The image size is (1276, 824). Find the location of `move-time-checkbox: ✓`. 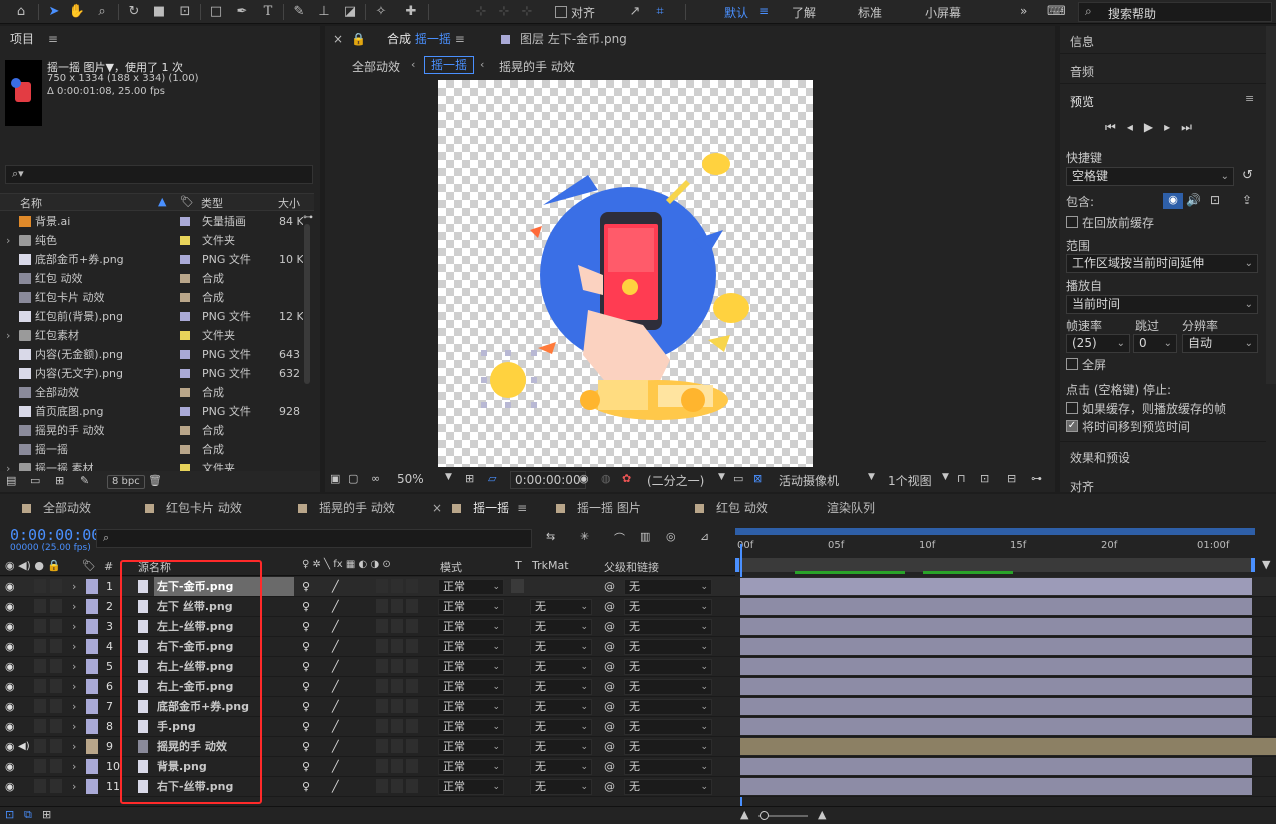

move-time-checkbox: ✓ is located at coordinates (1072, 426).